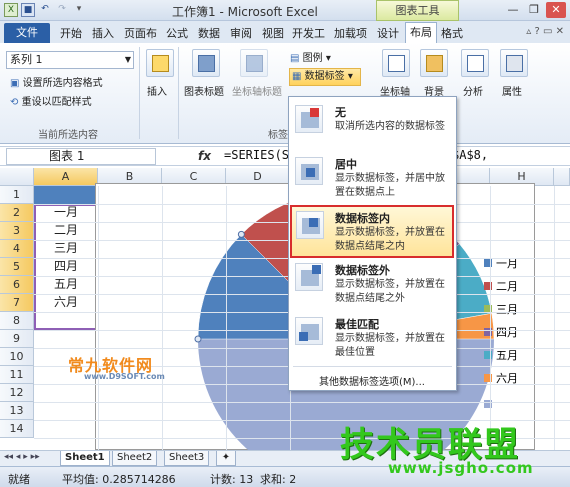 The image size is (570, 487). What do you see at coordinates (556, 10) in the screenshot?
I see `close-button: ✕` at bounding box center [556, 10].